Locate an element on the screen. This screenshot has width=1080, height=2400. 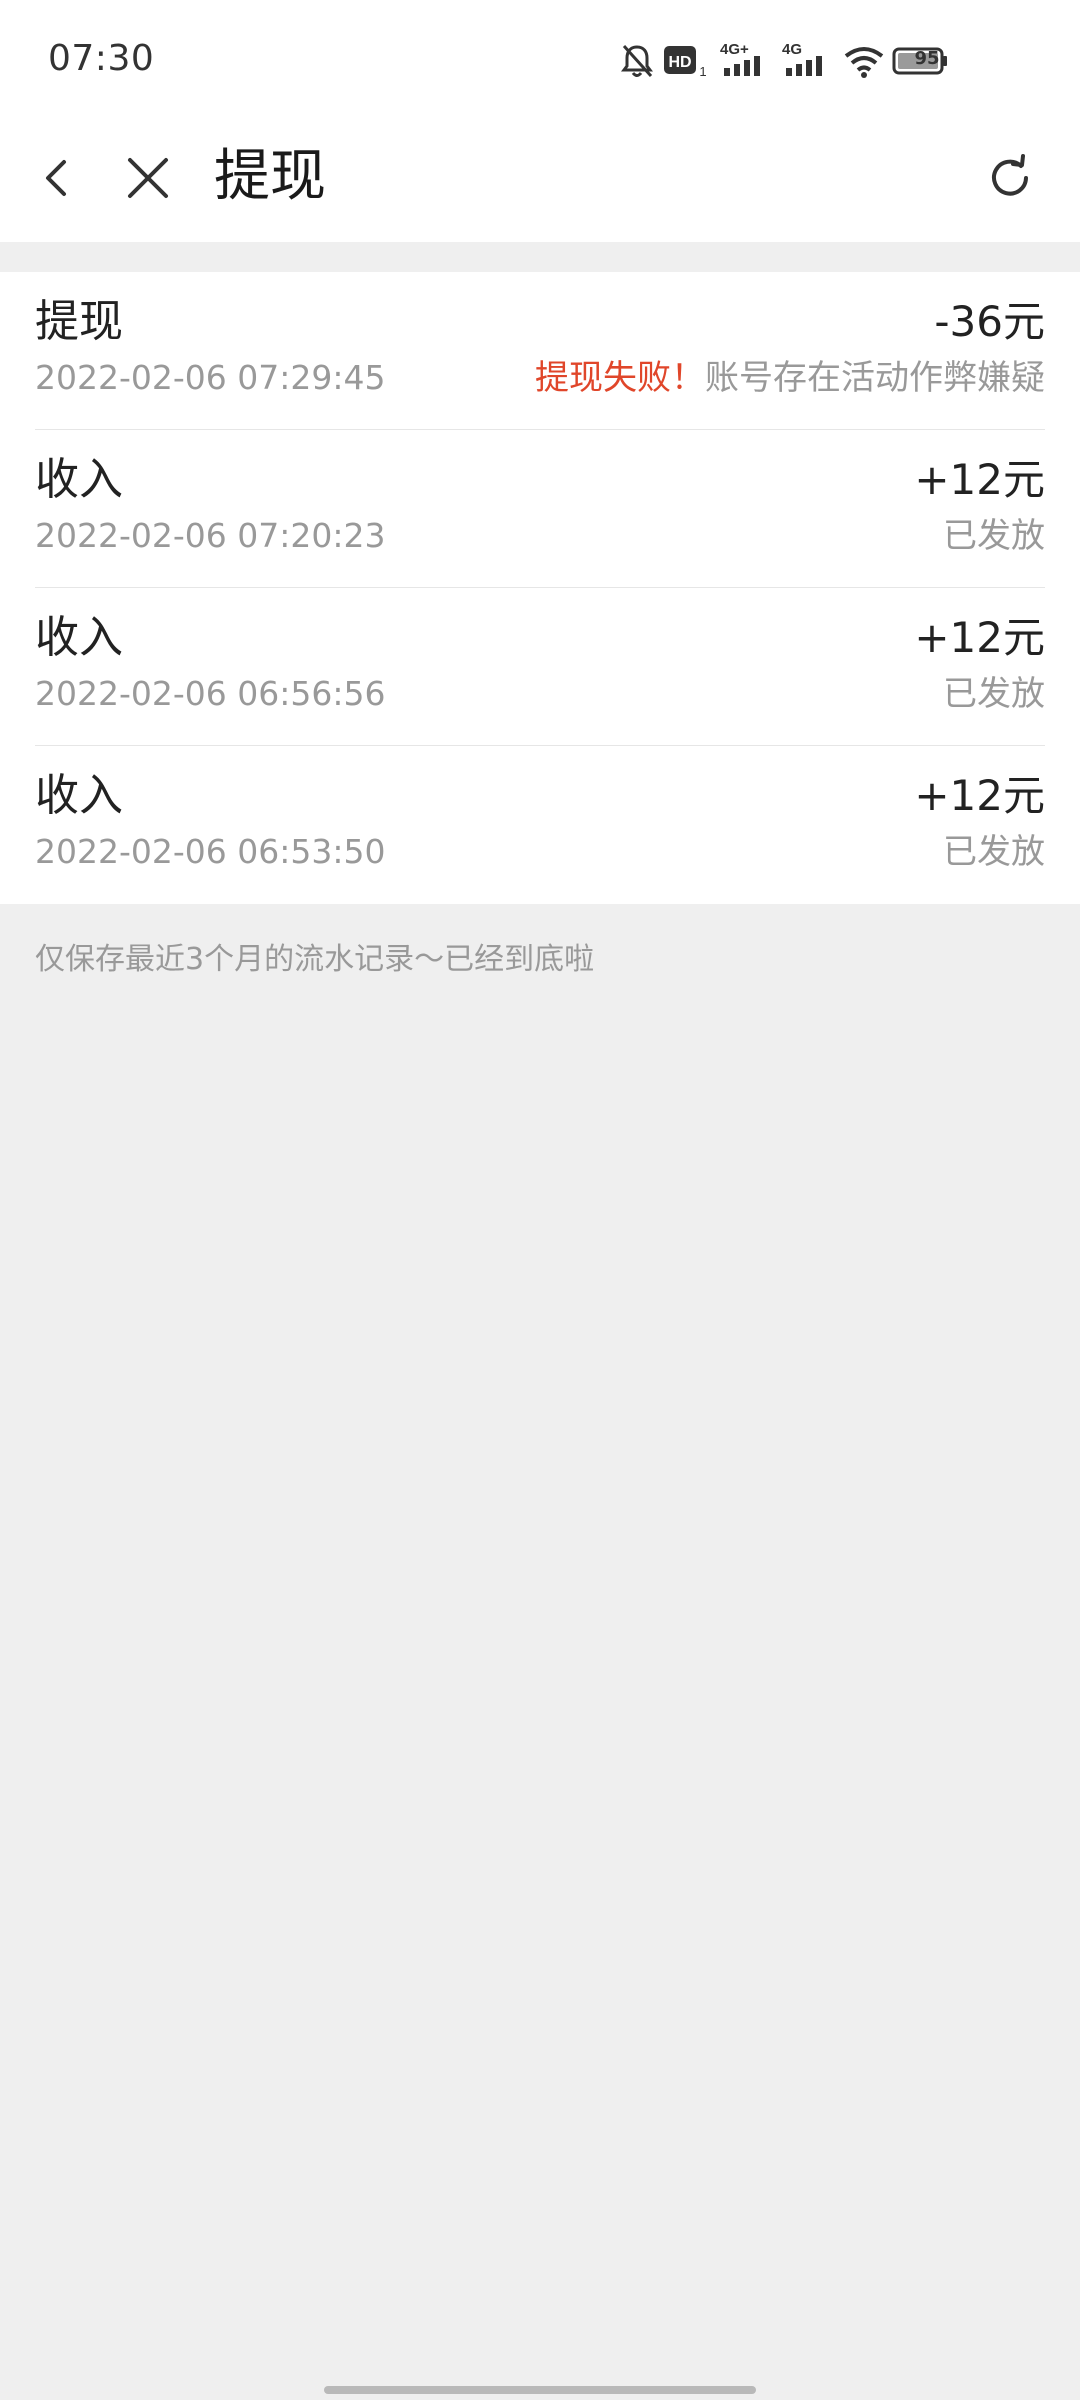
app-header: 提现 is located at coordinates (540, 181).